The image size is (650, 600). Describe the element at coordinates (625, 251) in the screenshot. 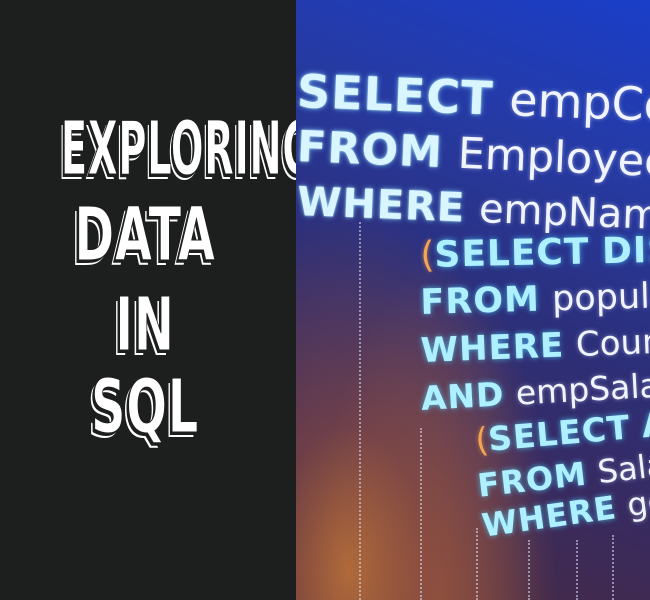

I see `sql-keyword: DIST` at that location.